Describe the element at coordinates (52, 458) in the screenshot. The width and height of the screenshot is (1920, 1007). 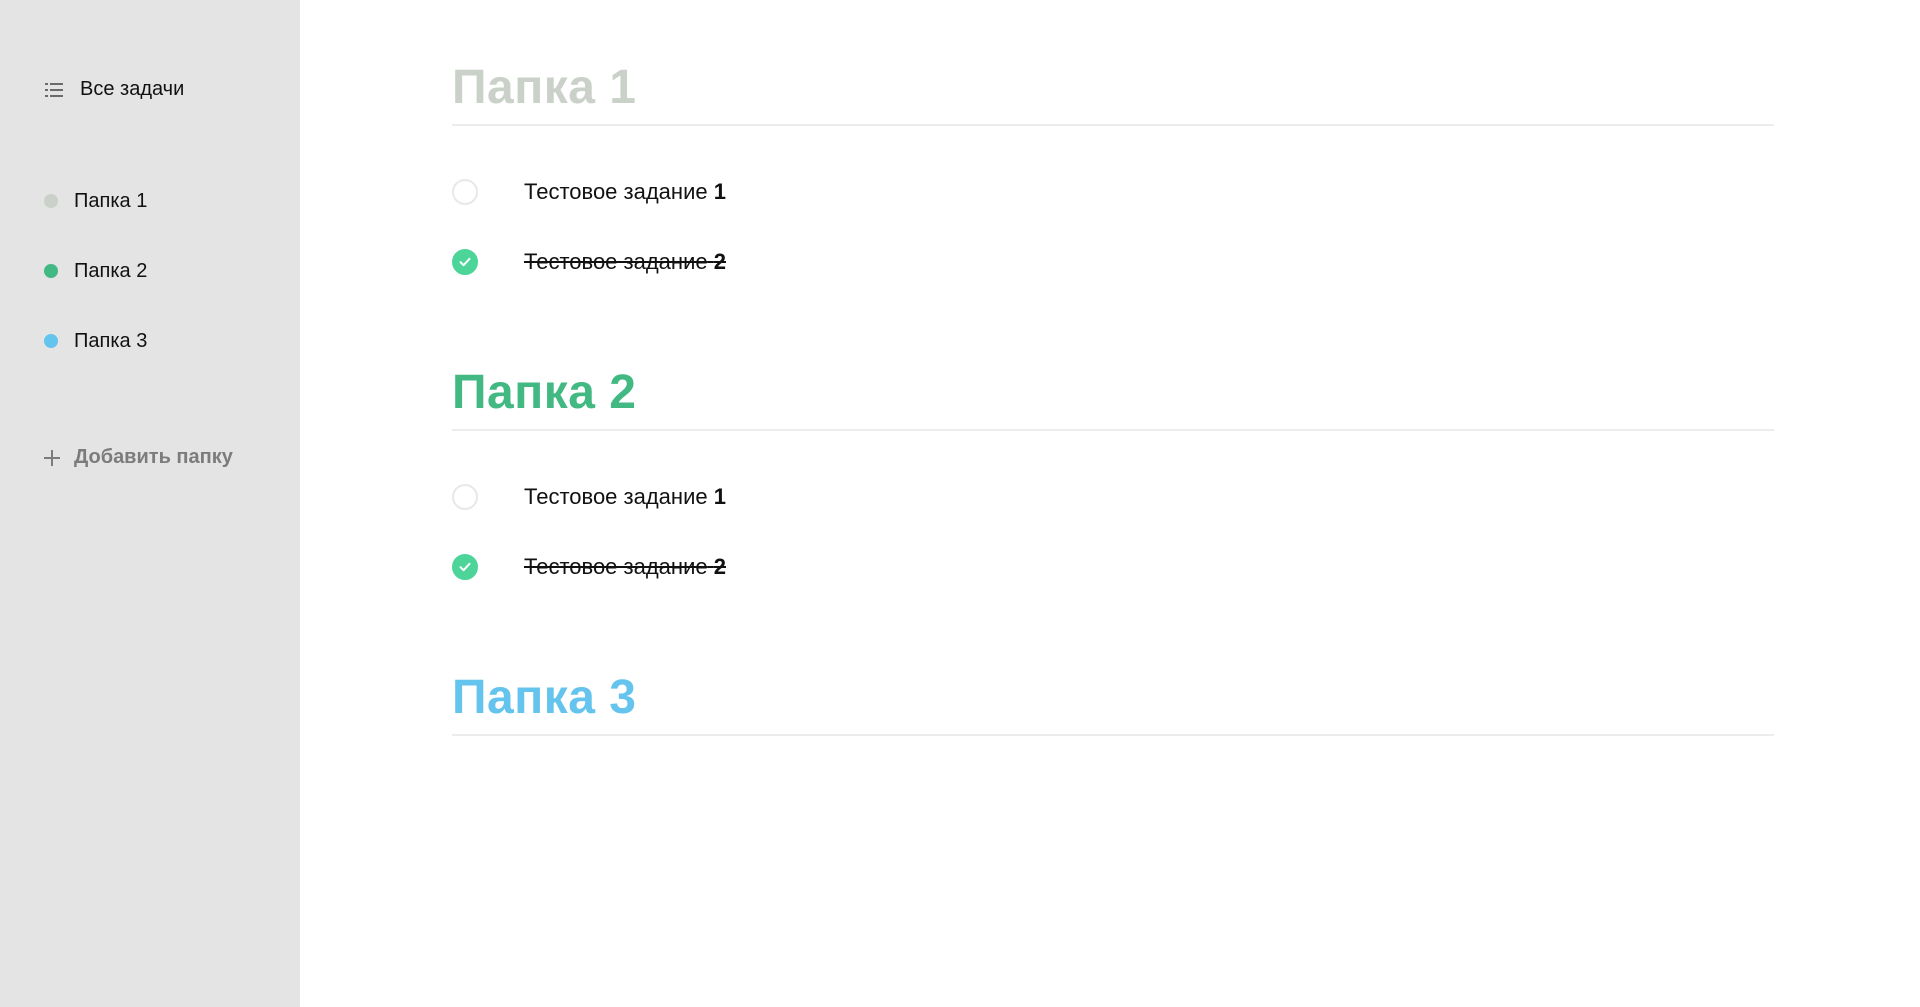
I see `plus-icon` at that location.